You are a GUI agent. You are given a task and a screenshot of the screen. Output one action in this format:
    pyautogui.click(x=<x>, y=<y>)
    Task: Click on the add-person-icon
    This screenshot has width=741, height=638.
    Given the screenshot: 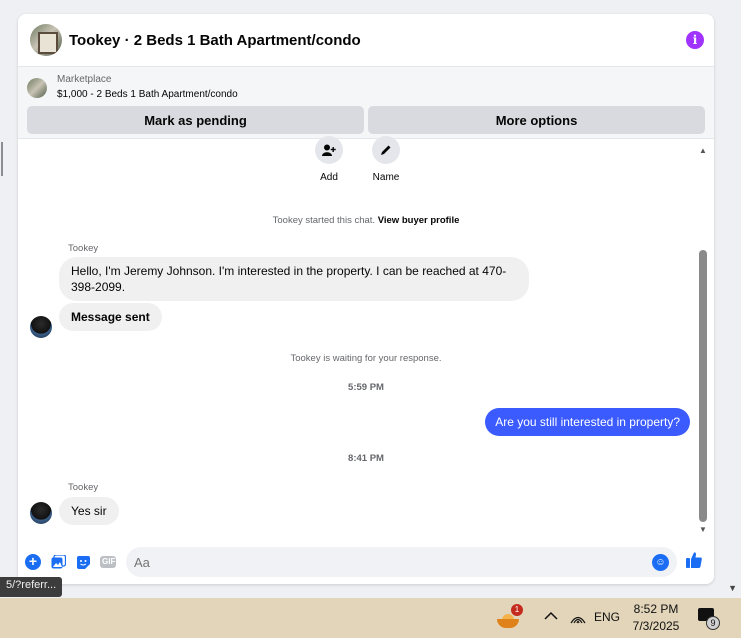 What is the action you would take?
    pyautogui.click(x=329, y=150)
    